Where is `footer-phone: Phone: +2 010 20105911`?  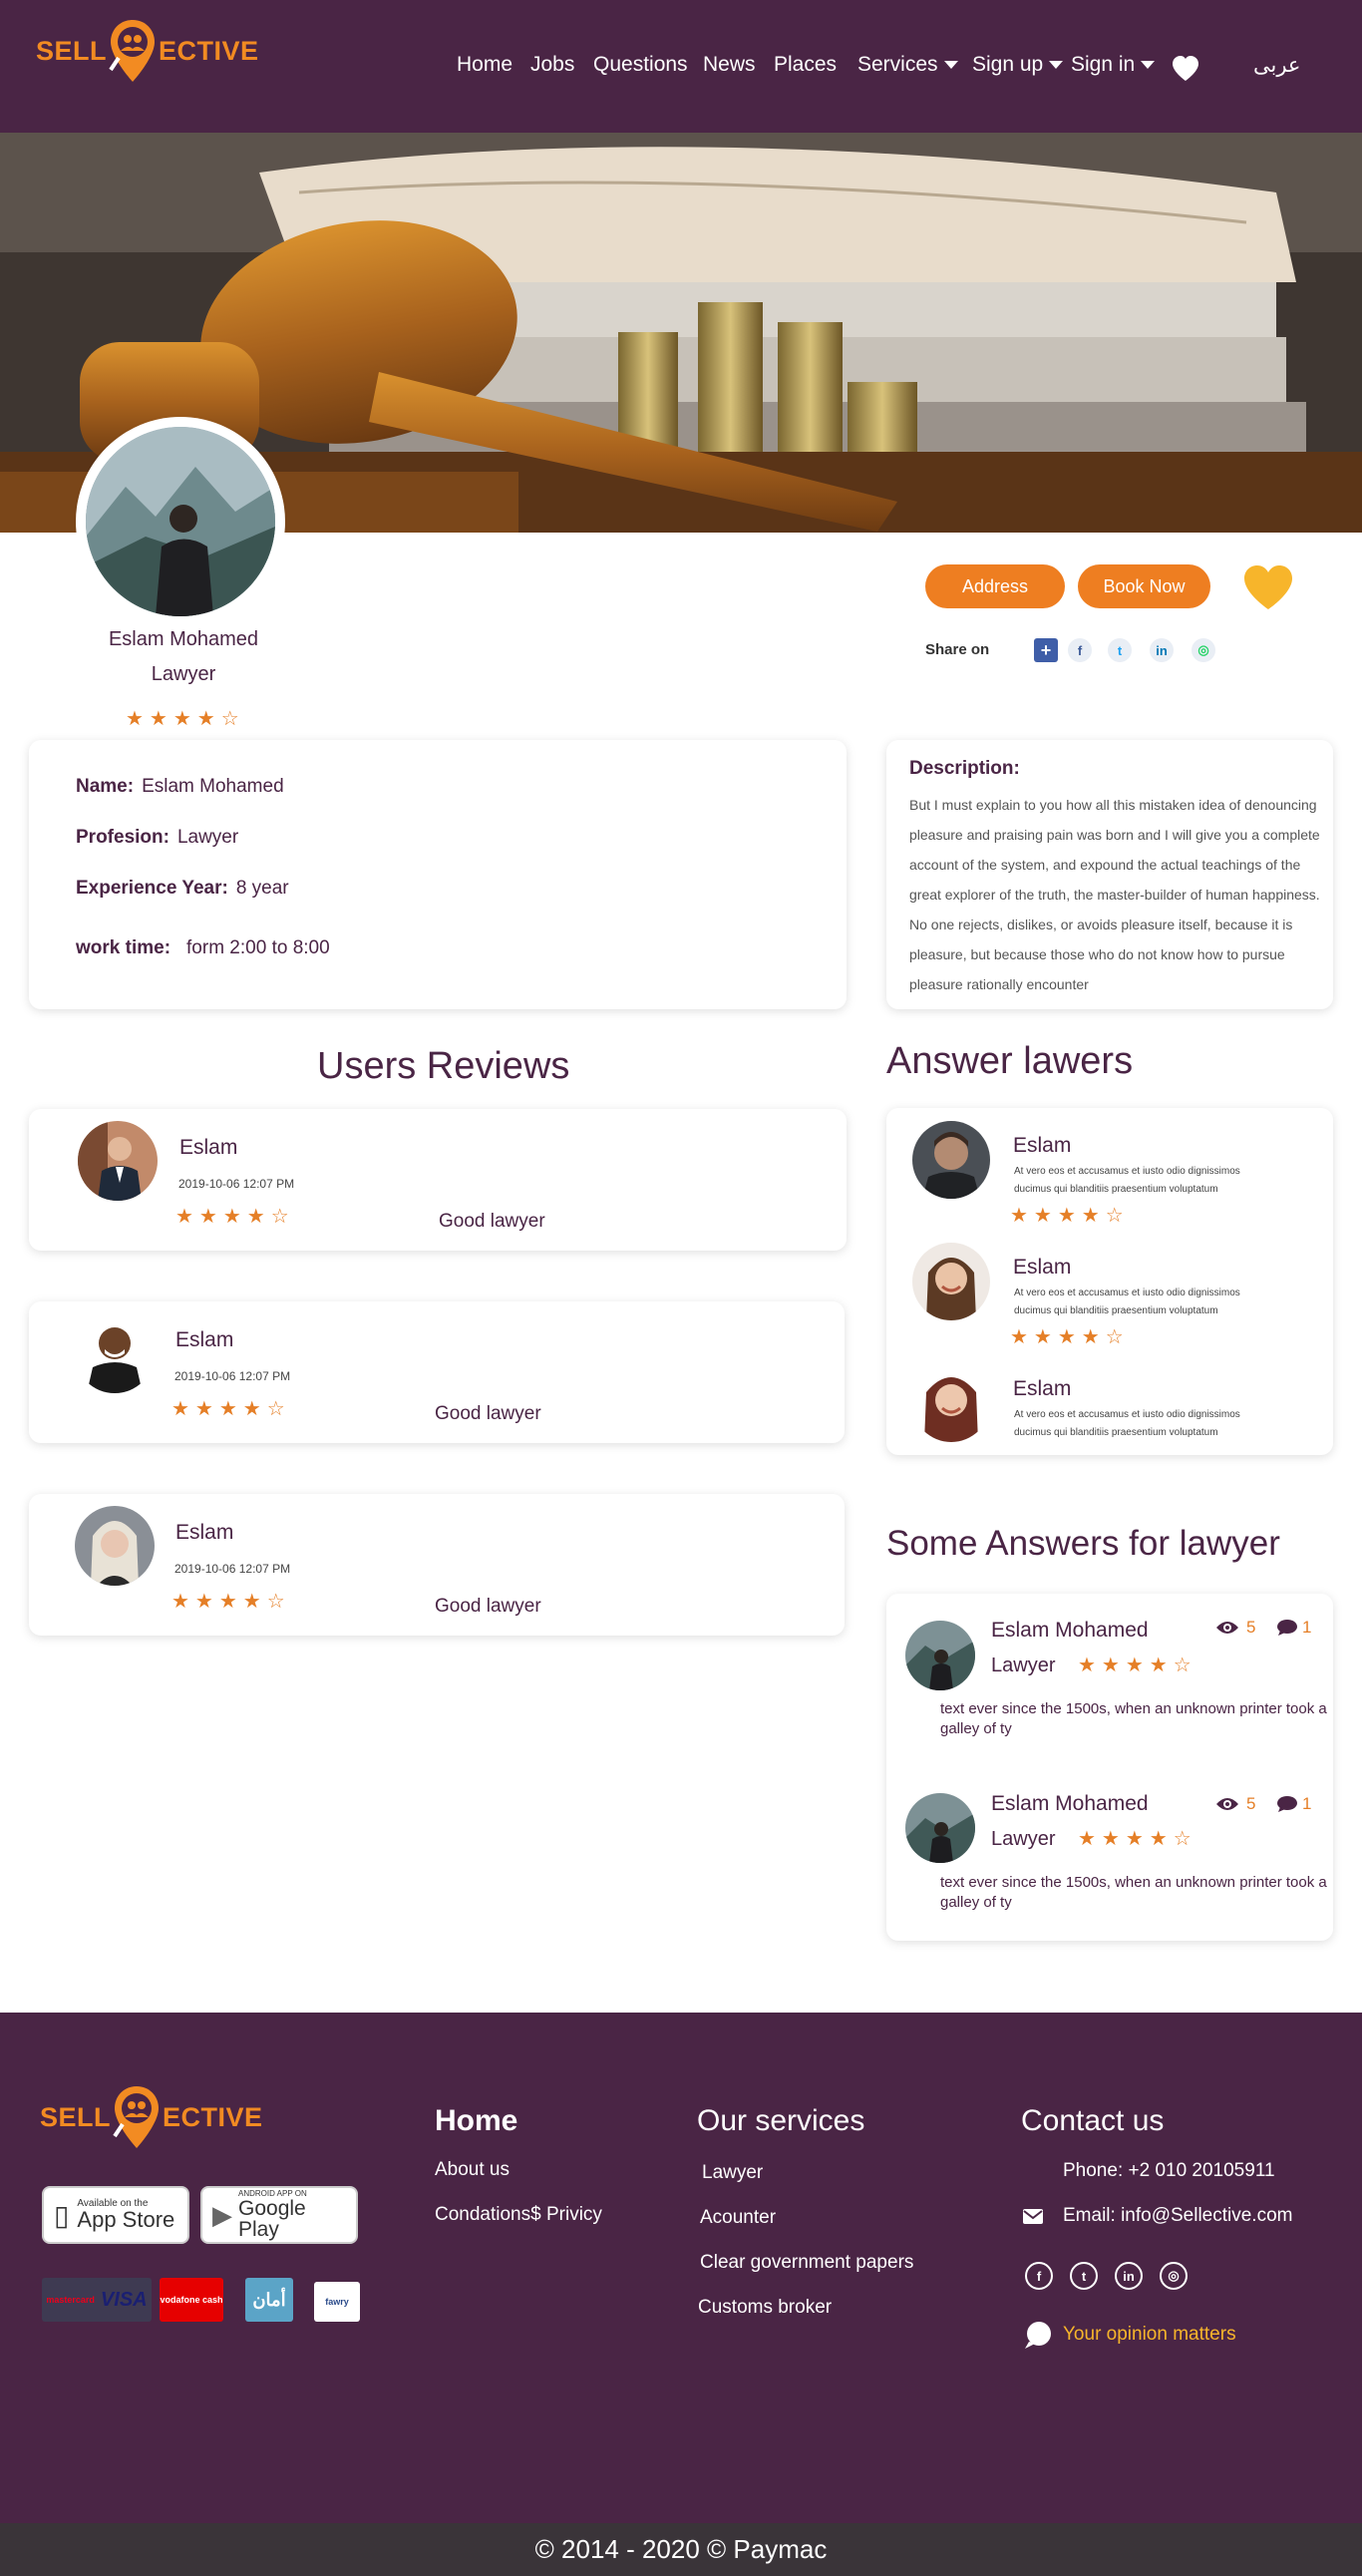 footer-phone: Phone: +2 010 20105911 is located at coordinates (1169, 2170).